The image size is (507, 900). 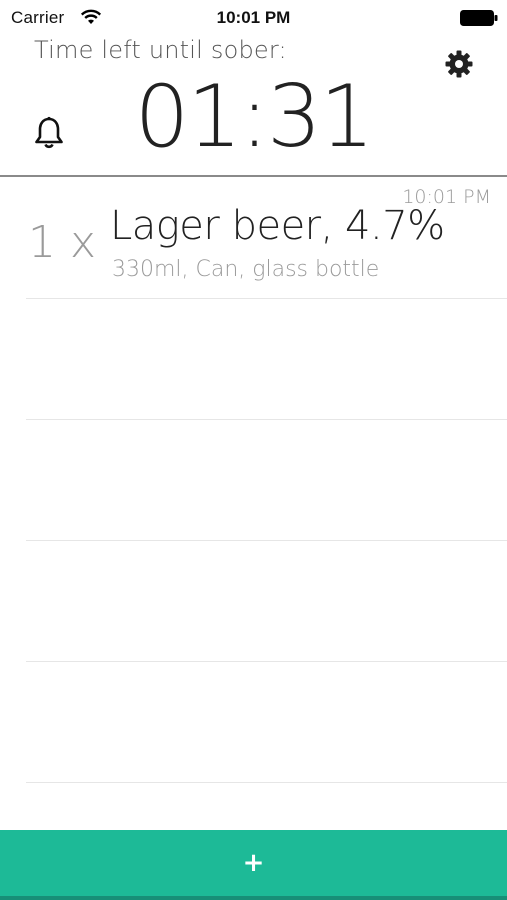 I want to click on drink-detail: 330ml, Can, glass bottle, so click(x=246, y=269).